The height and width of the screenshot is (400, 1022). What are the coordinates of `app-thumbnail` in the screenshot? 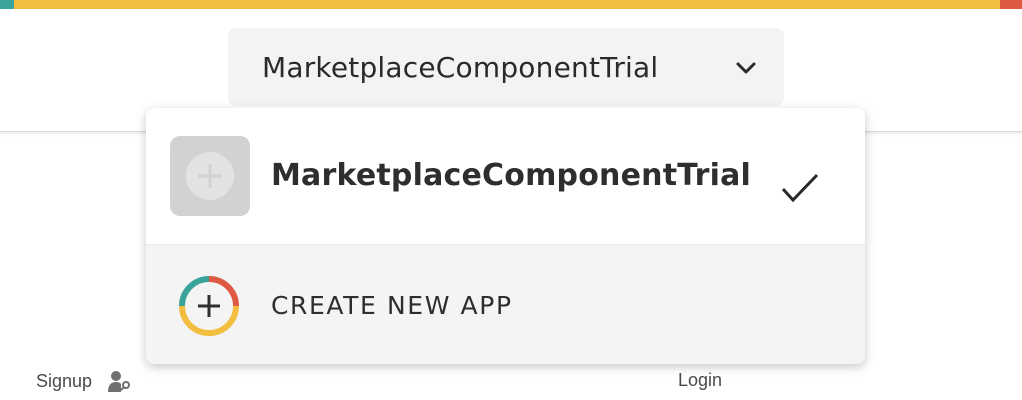 It's located at (210, 176).